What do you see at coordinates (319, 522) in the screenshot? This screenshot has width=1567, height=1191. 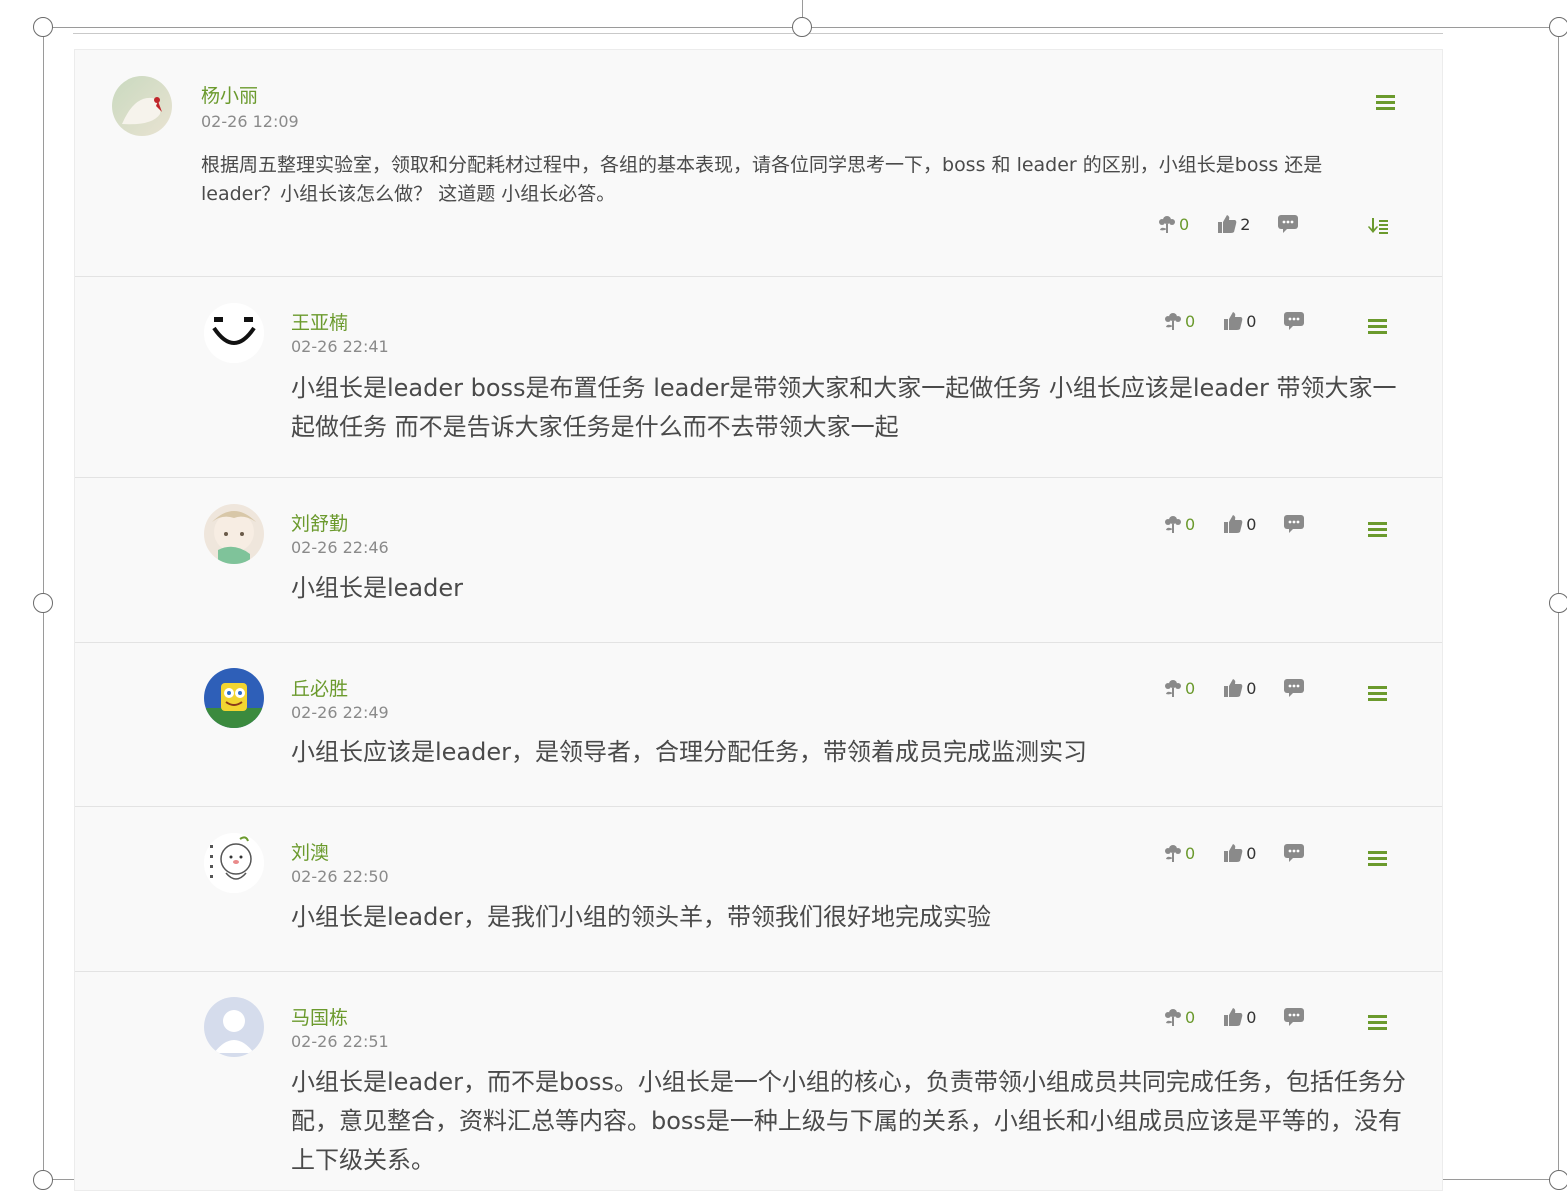 I see `author-name: 刘舒勤` at bounding box center [319, 522].